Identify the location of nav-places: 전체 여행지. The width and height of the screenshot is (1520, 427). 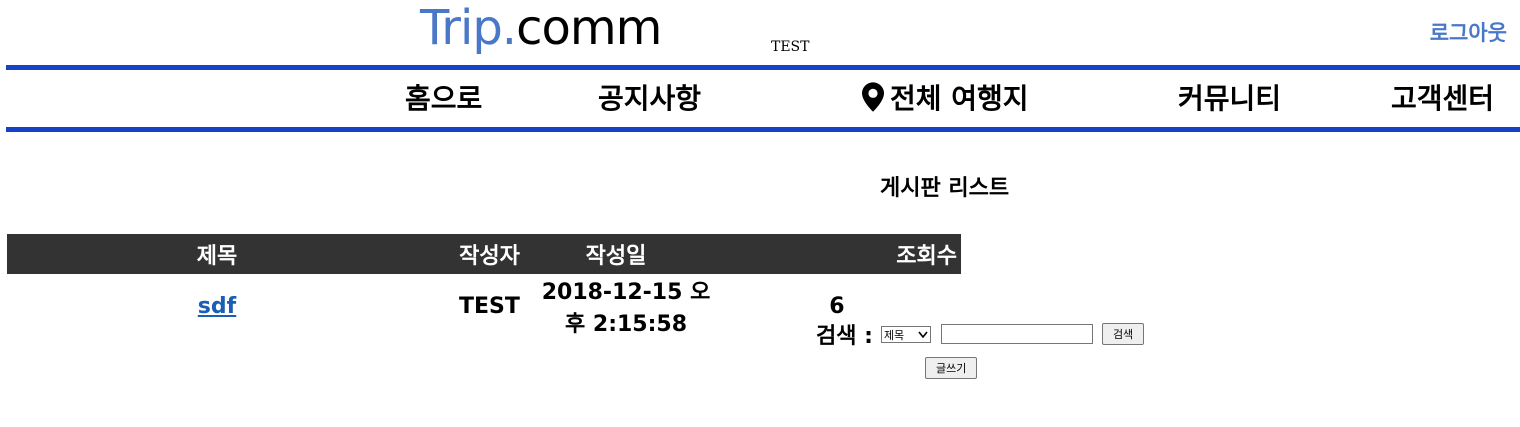
(945, 101).